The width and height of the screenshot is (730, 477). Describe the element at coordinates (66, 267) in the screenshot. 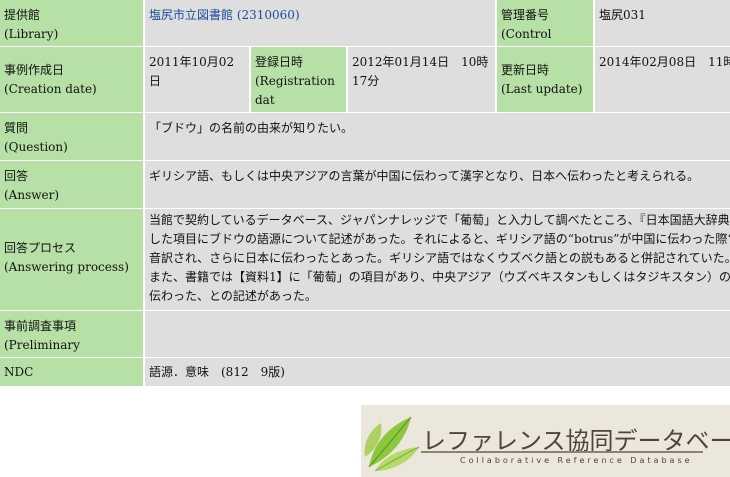

I see `answering-process-label-en: (Answering process)` at that location.